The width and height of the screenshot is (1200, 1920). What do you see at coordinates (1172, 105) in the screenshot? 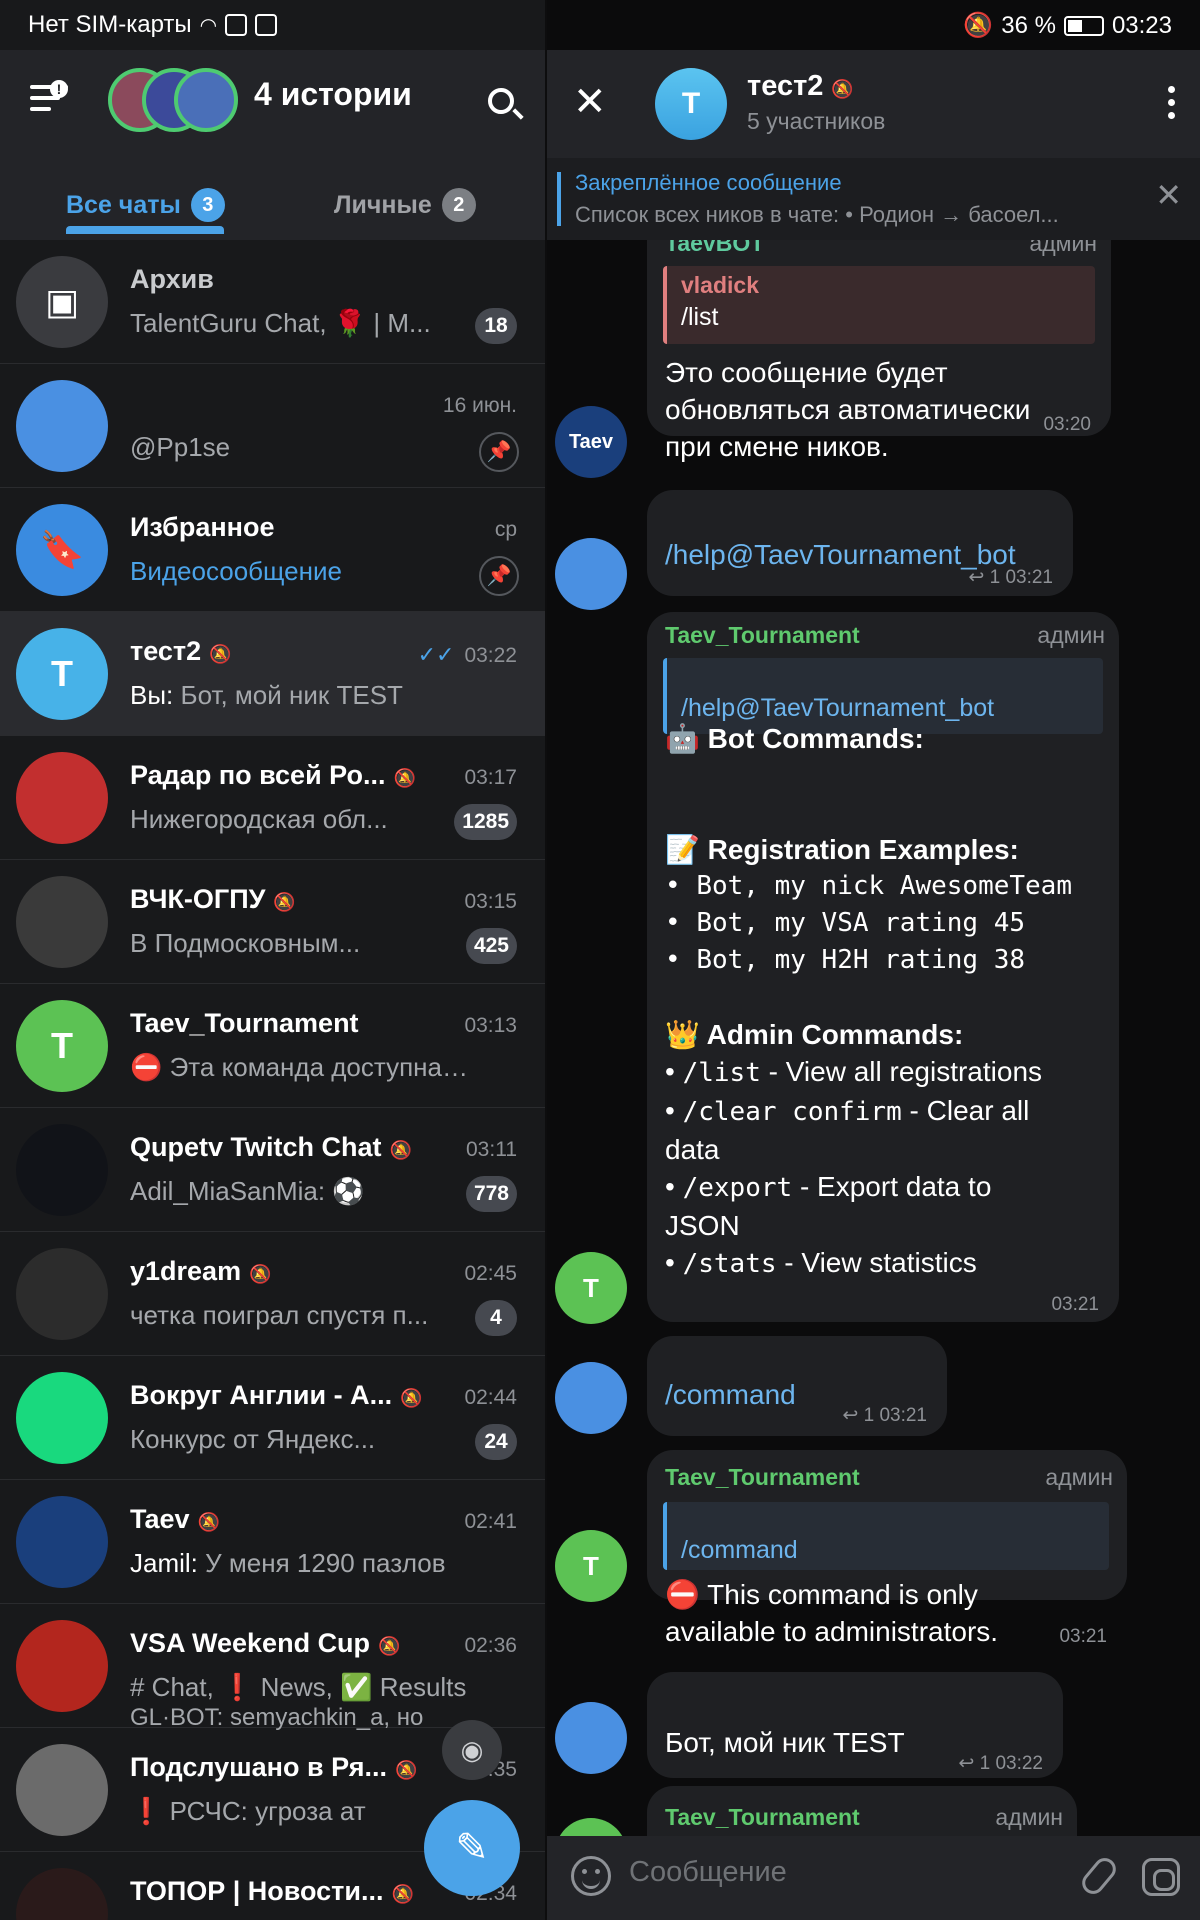
I see `more-options-icon` at bounding box center [1172, 105].